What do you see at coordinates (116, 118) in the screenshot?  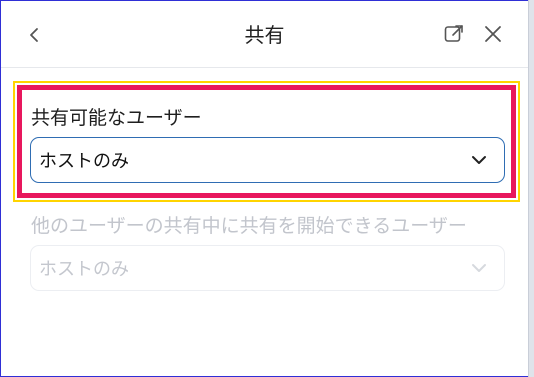 I see `who-can-share-label: 共有可能なユーザー` at bounding box center [116, 118].